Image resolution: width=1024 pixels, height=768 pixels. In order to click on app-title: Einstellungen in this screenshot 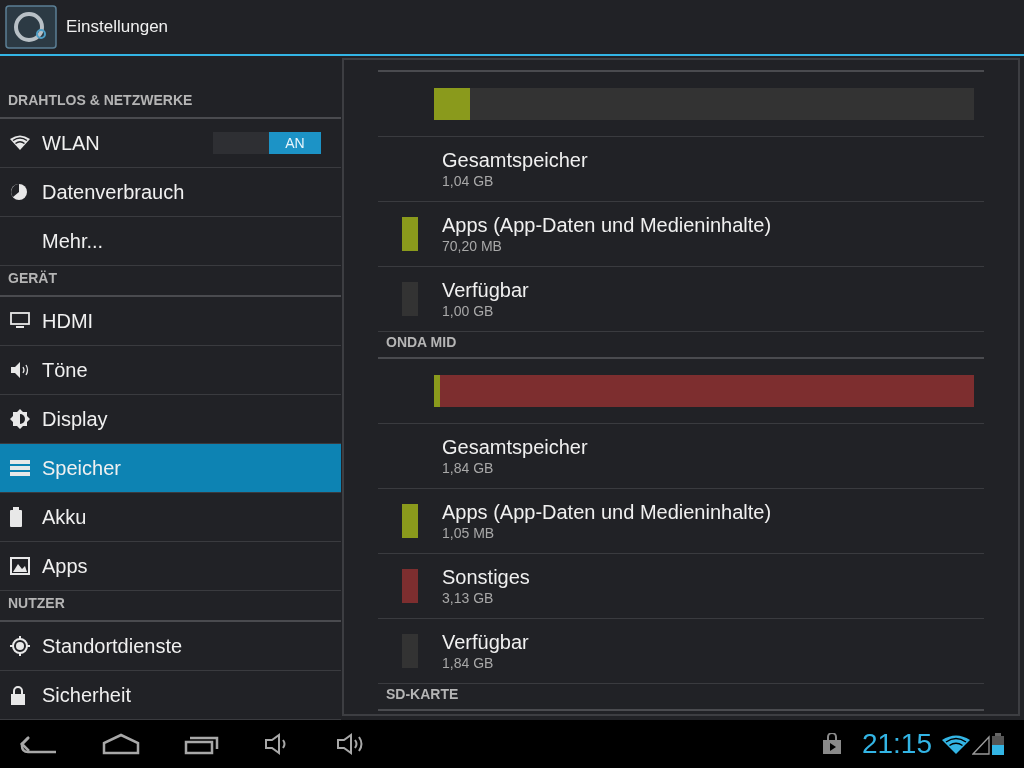, I will do `click(117, 27)`.